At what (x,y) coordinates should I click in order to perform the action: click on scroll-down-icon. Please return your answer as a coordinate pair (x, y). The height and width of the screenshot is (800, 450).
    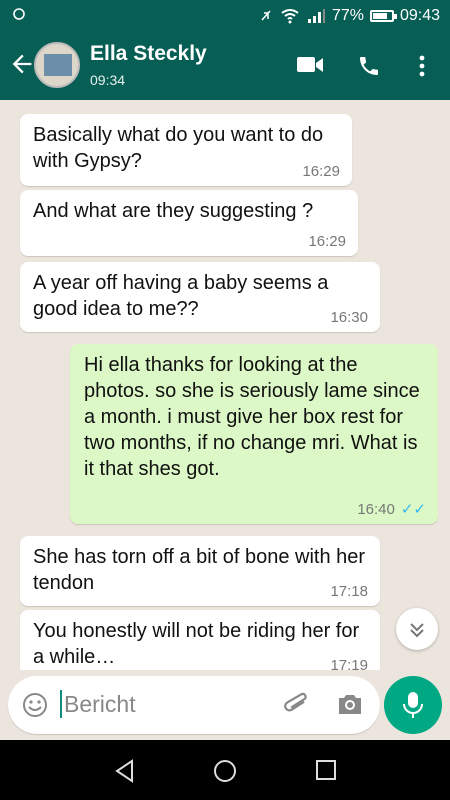
    Looking at the image, I should click on (417, 630).